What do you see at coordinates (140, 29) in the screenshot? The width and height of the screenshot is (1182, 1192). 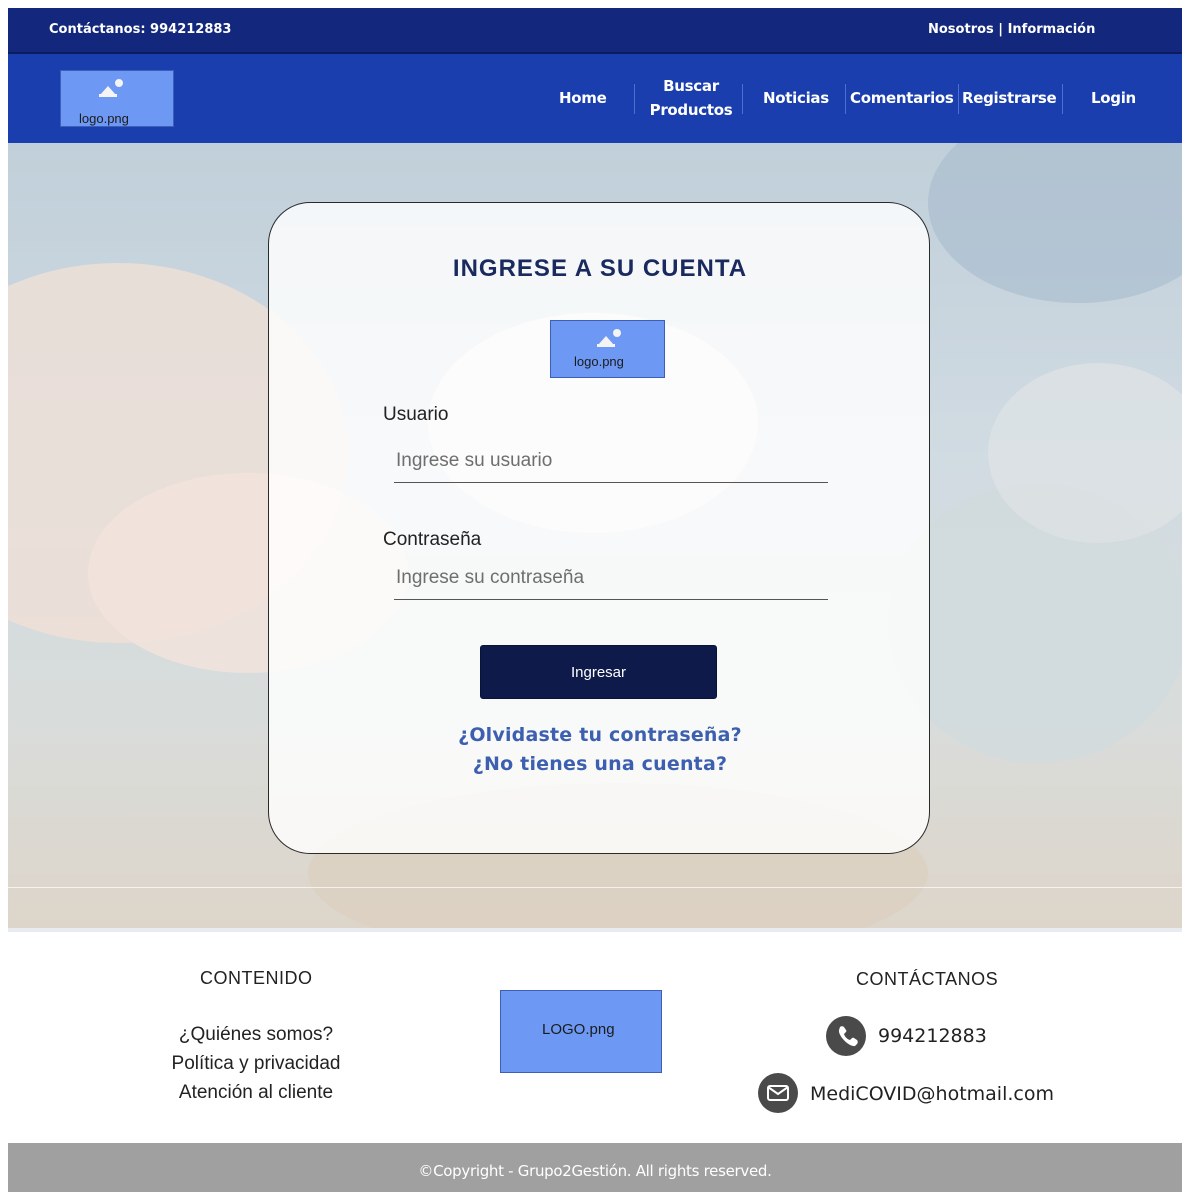 I see `top-contact-text: Contáctanos: 994212883` at bounding box center [140, 29].